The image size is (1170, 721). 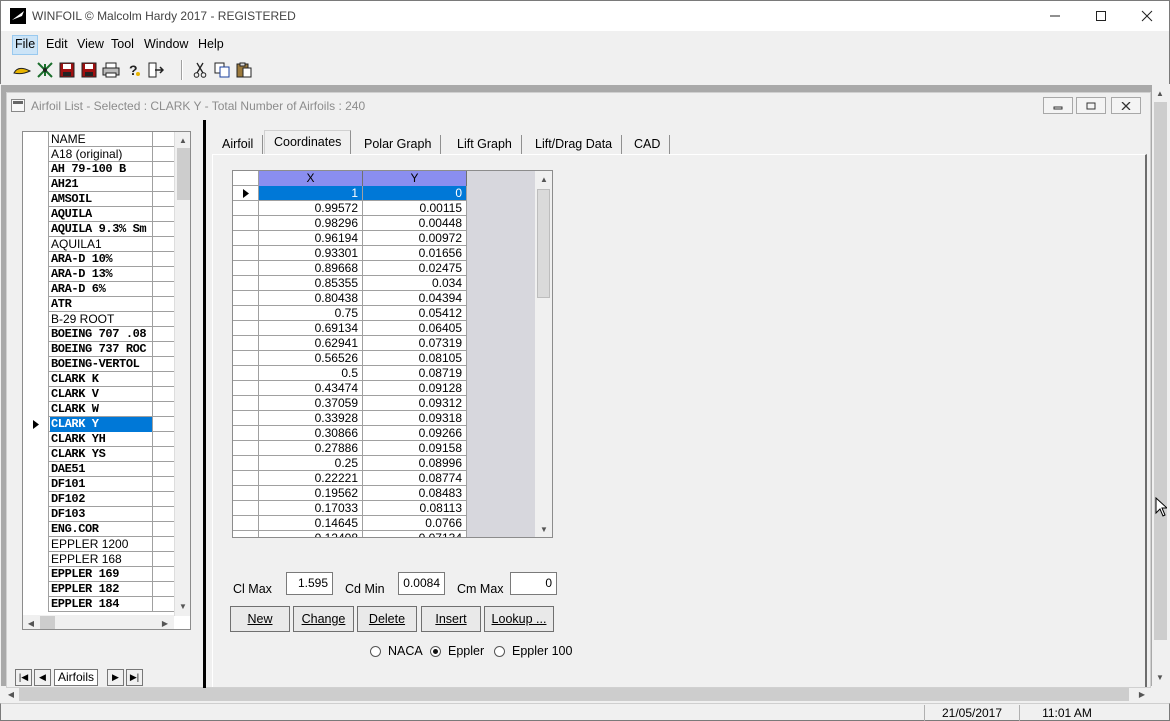 What do you see at coordinates (396, 651) in the screenshot?
I see `radio-naca: NACA` at bounding box center [396, 651].